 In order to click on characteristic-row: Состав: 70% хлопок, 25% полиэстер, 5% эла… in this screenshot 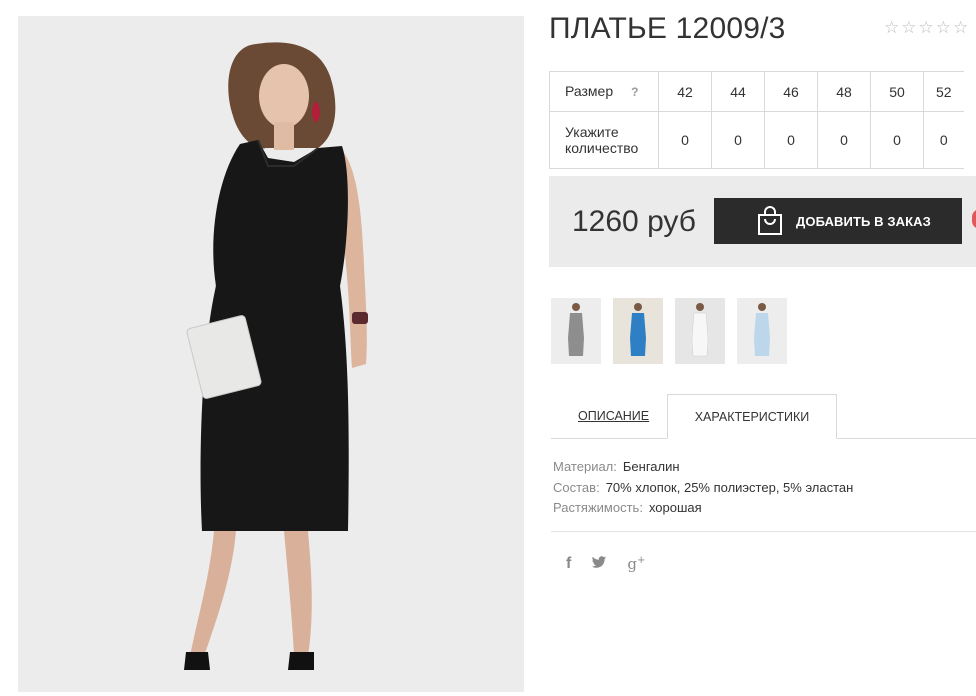, I will do `click(703, 488)`.